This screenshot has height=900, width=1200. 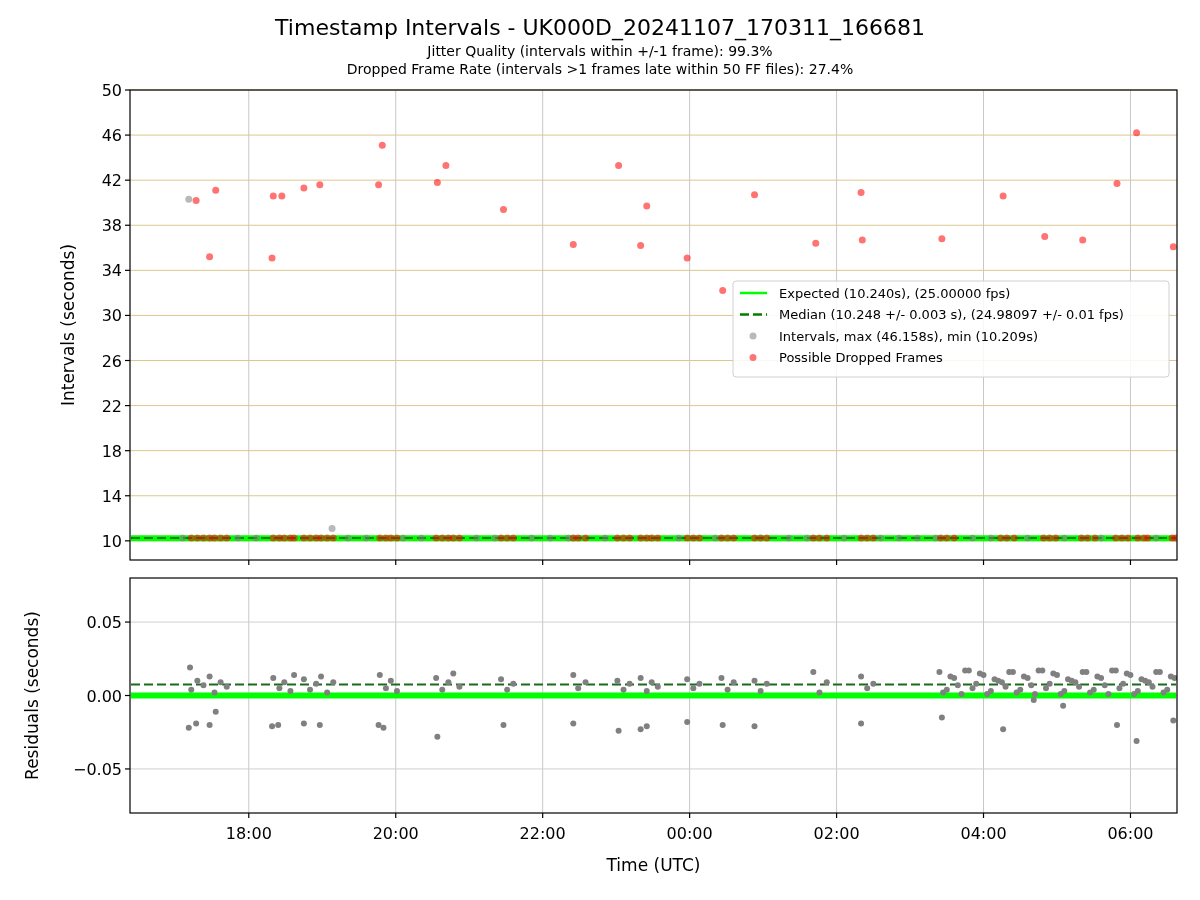 What do you see at coordinates (32, 695) in the screenshot?
I see `axis-label: Residuals (seconds)` at bounding box center [32, 695].